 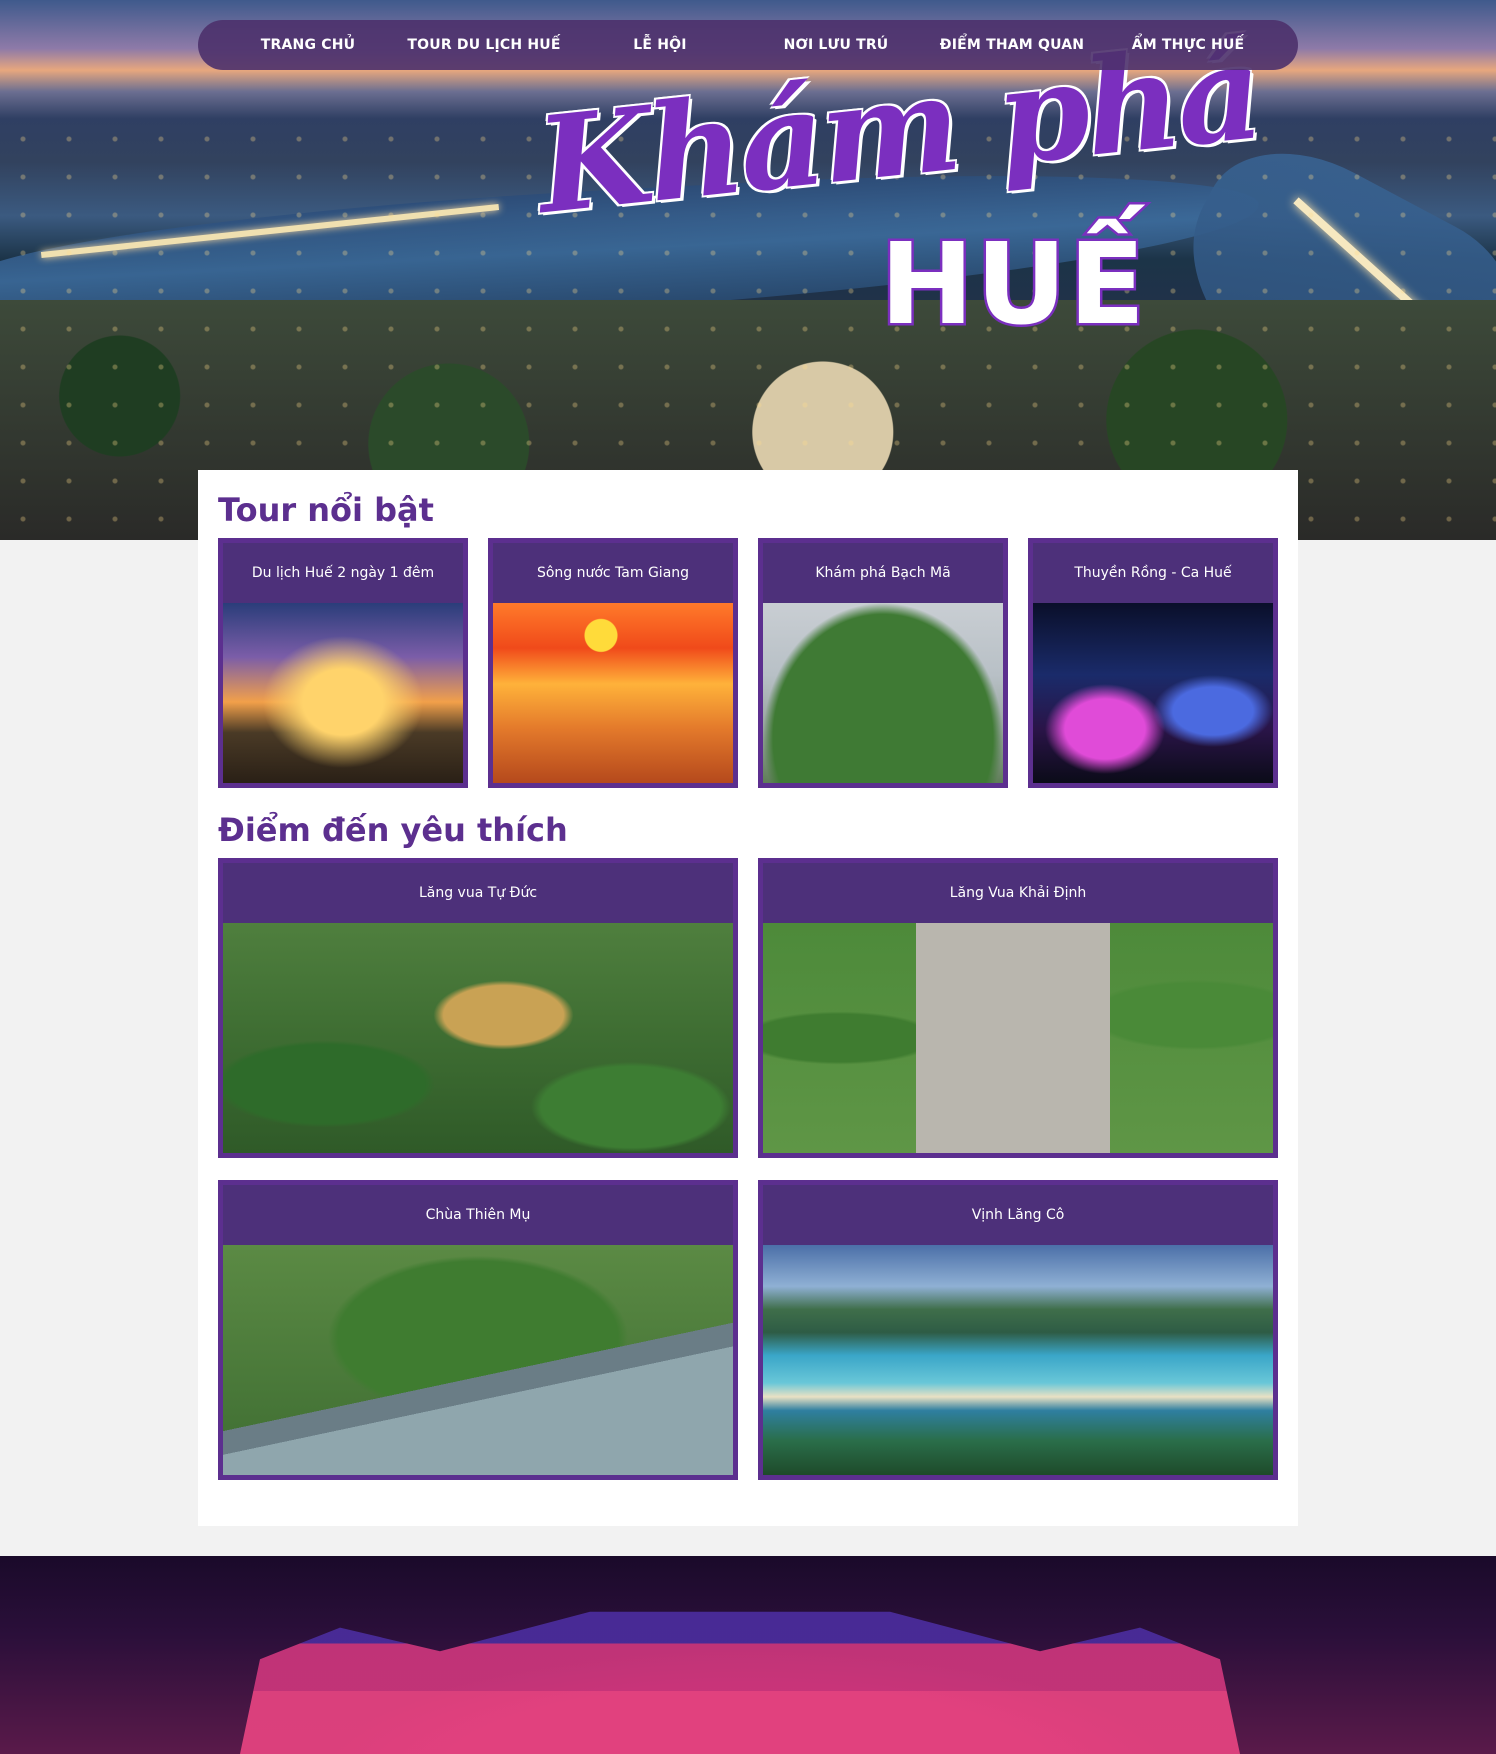 What do you see at coordinates (1153, 573) in the screenshot?
I see `tour-card-title: Thuyền Rồng - Ca Huế` at bounding box center [1153, 573].